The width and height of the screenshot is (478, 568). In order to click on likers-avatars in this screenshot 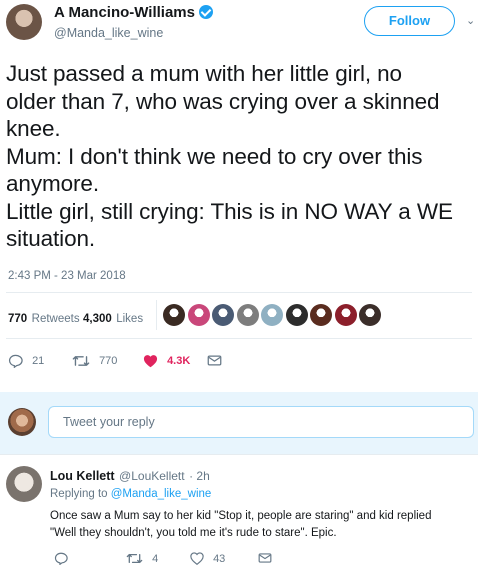, I will do `click(272, 315)`.